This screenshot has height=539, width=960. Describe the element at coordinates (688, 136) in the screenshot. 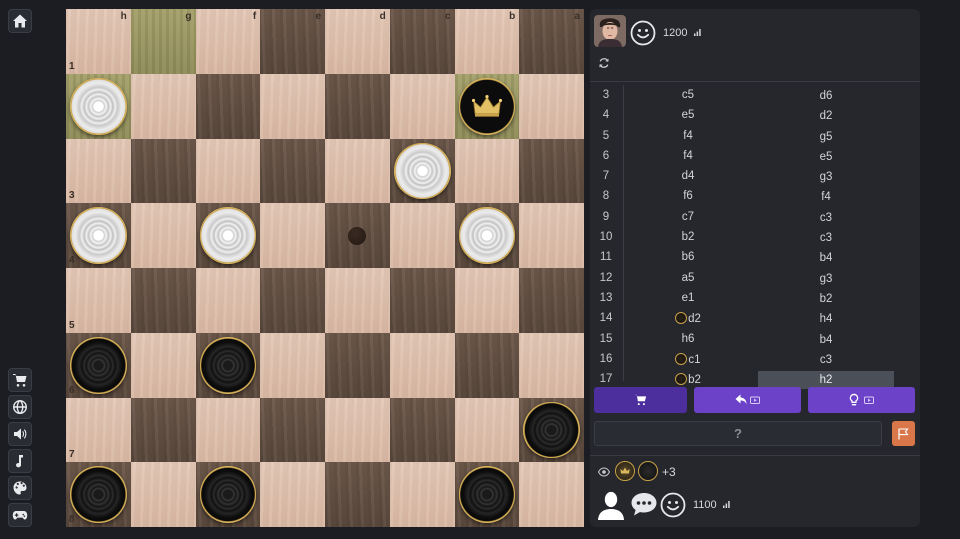

I see `move-white: f4` at that location.